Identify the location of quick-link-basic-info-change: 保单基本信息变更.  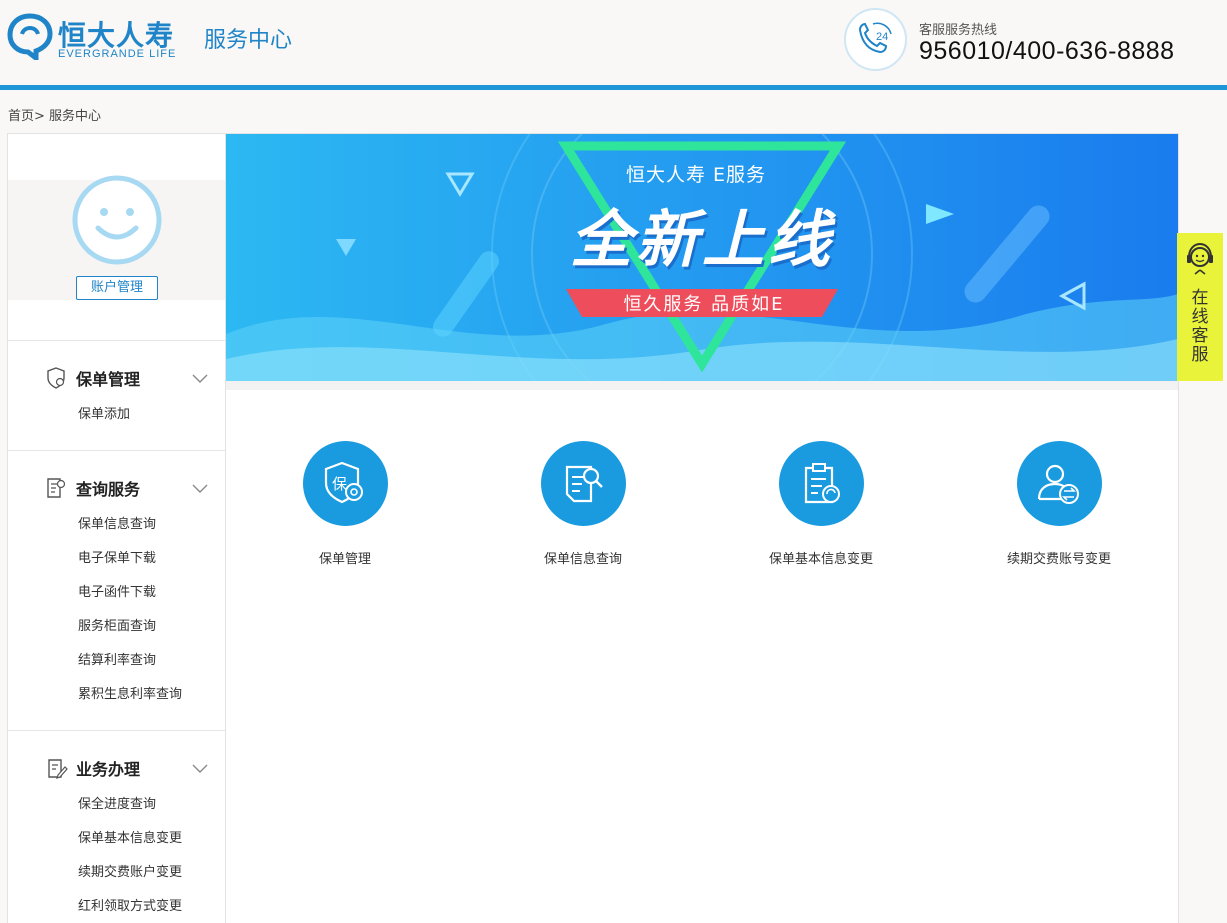
(821, 504).